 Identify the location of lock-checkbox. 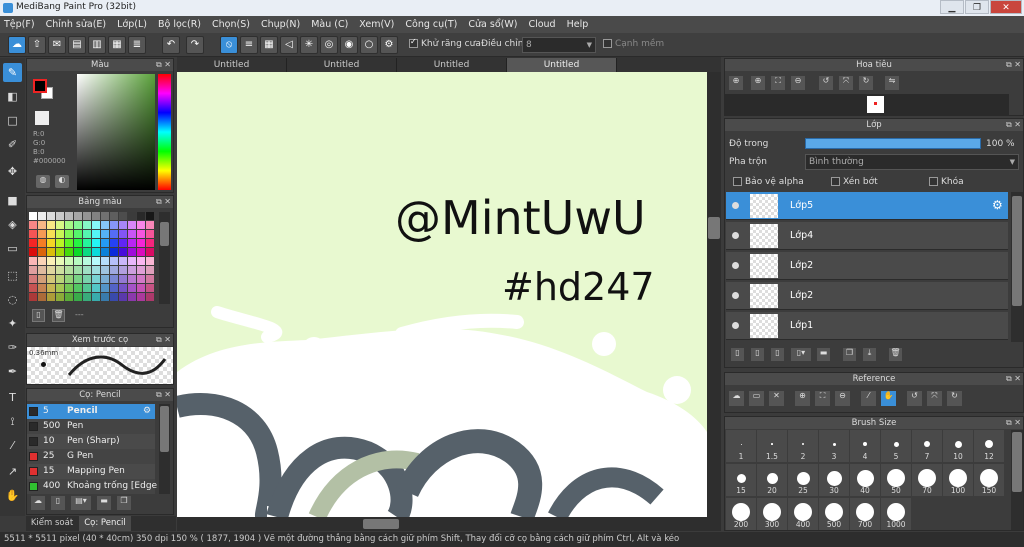
(933, 181).